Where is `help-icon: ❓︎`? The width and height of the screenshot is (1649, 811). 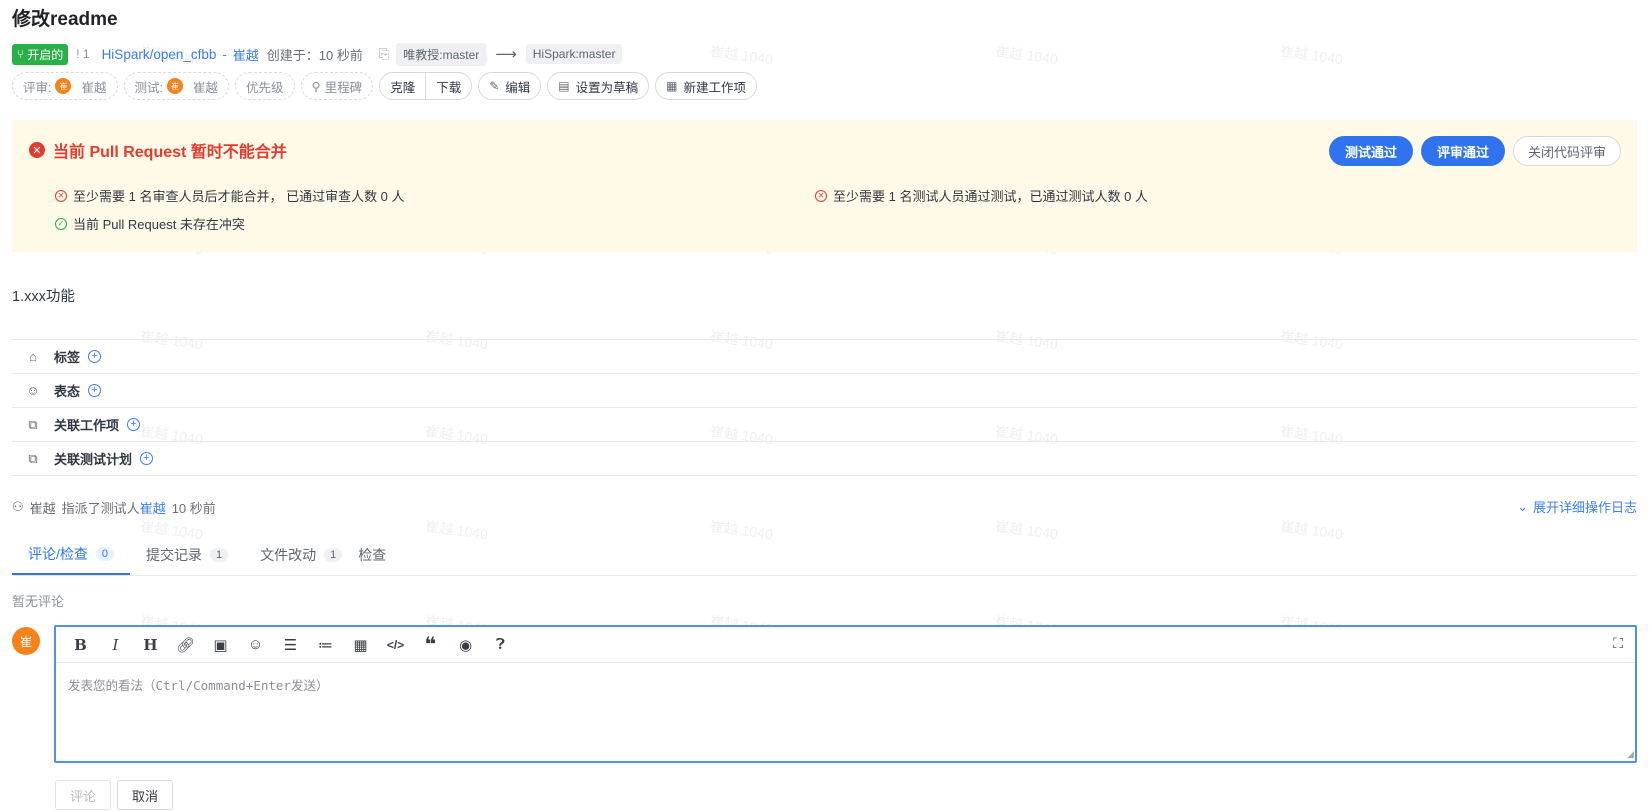 help-icon: ❓︎ is located at coordinates (500, 644).